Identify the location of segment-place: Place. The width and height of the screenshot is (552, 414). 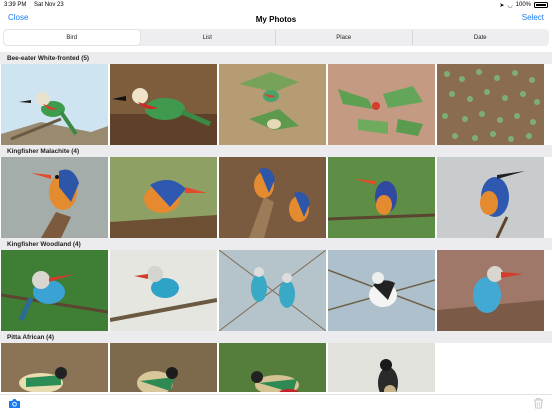
(343, 37).